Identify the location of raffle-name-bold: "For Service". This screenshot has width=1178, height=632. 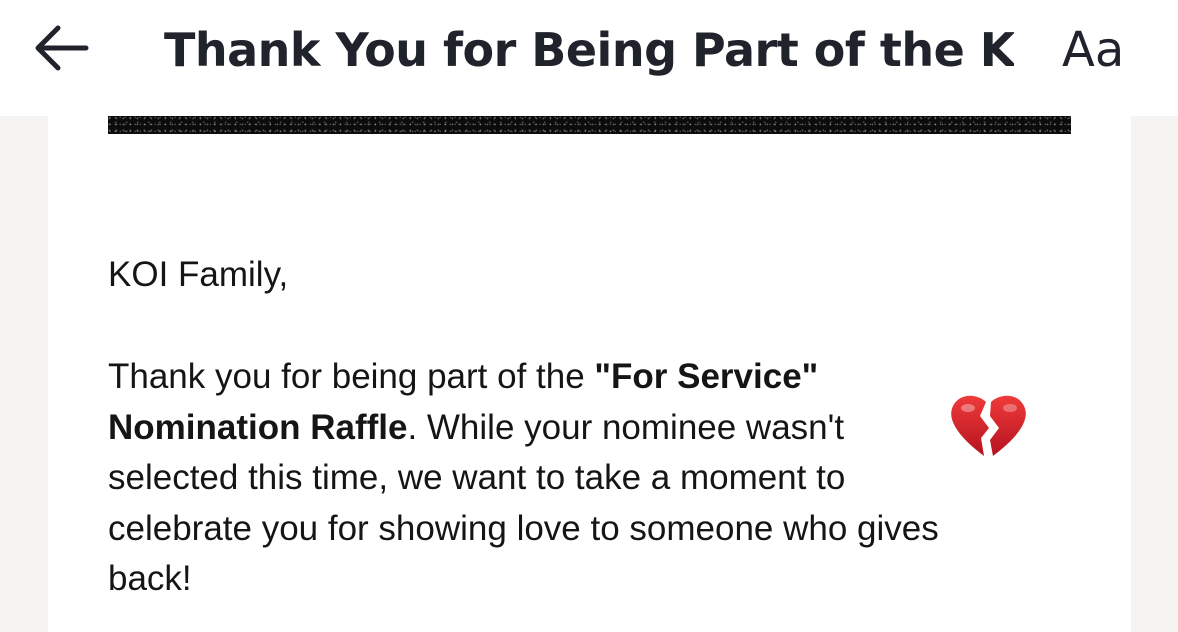
(706, 376).